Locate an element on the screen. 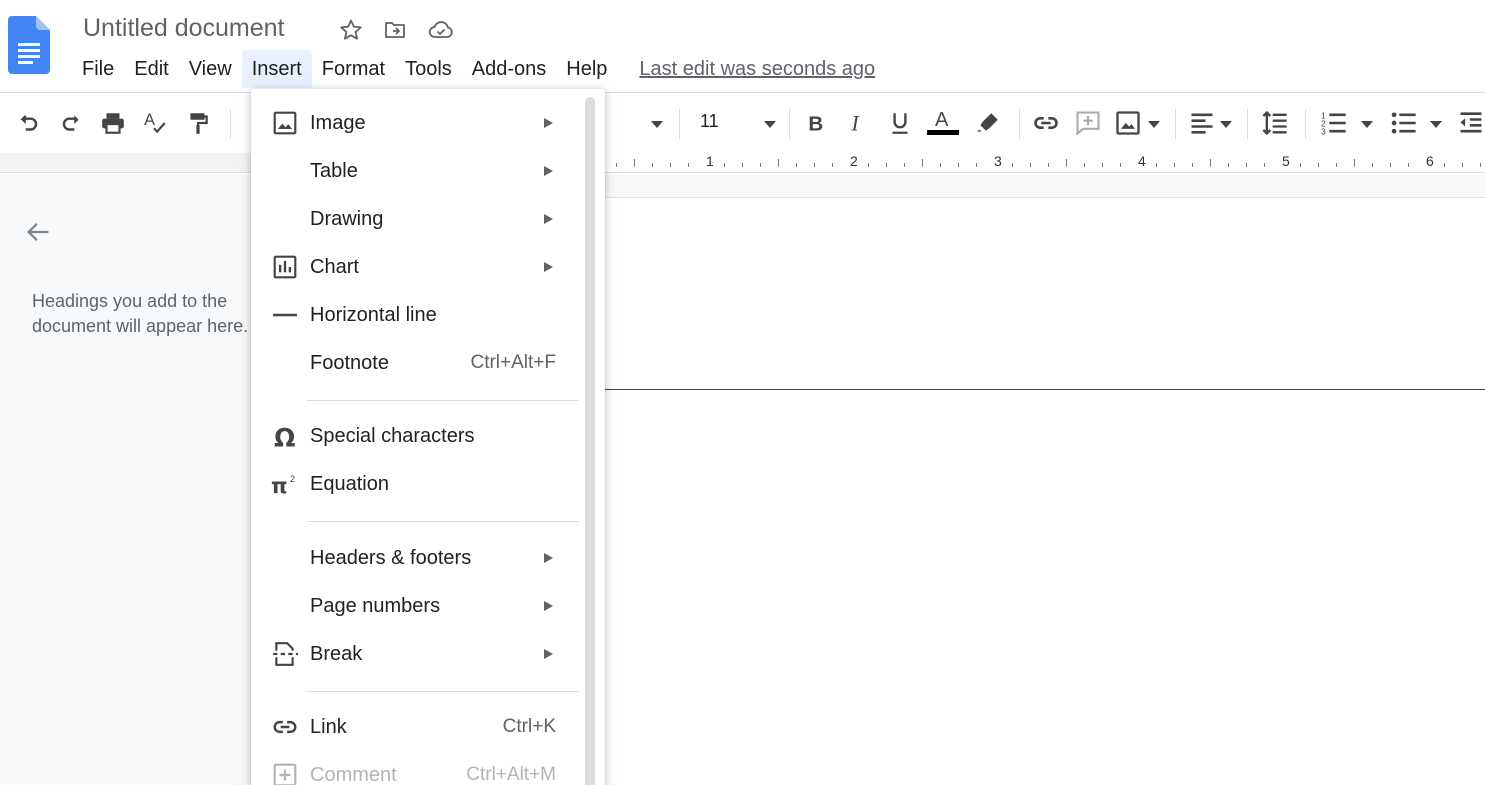 Image resolution: width=1485 pixels, height=785 pixels. menu-file: File is located at coordinates (98, 69).